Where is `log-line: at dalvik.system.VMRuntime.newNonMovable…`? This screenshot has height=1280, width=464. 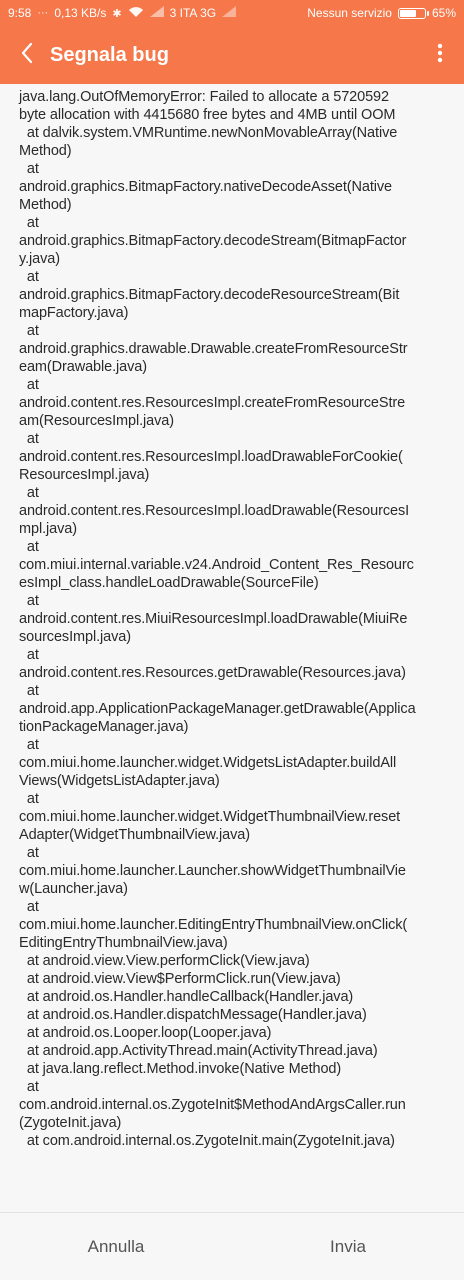
log-line: at dalvik.system.VMRuntime.newNonMovable… is located at coordinates (208, 133).